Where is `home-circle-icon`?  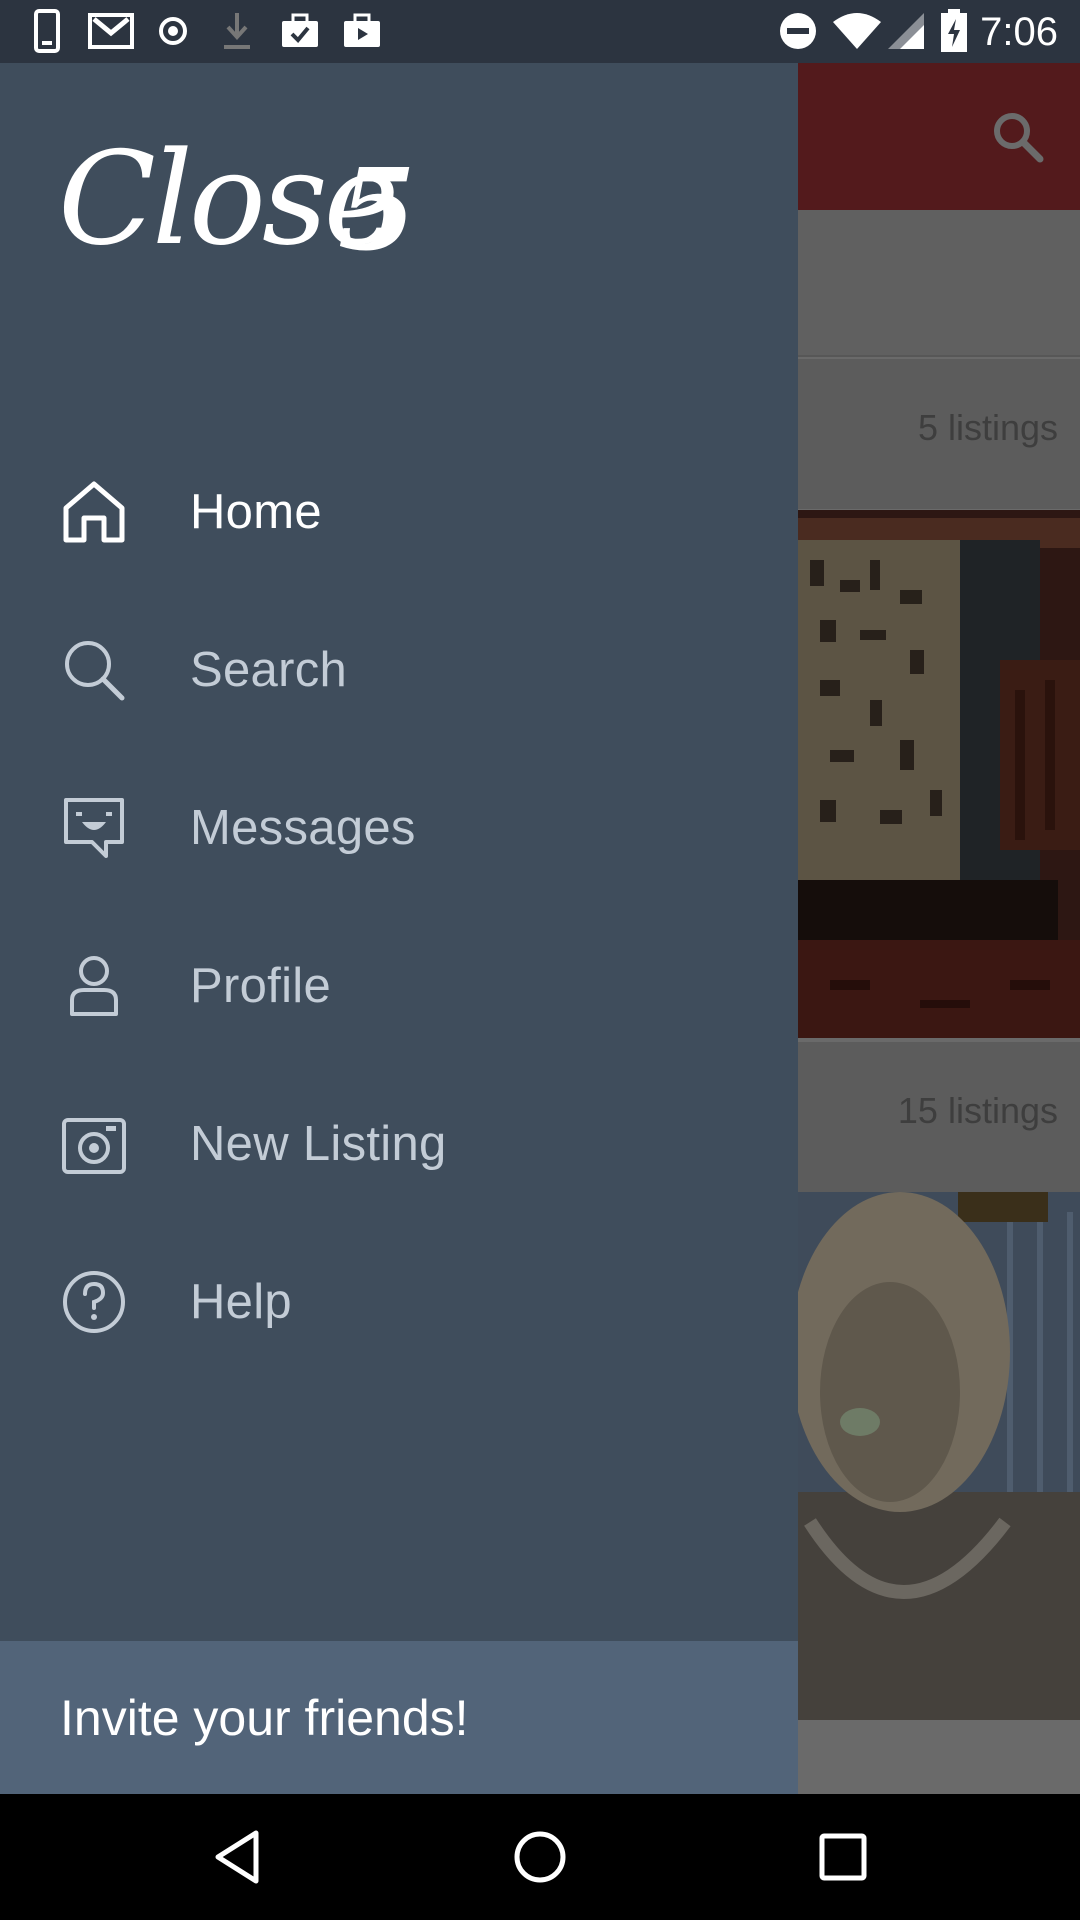
home-circle-icon is located at coordinates (540, 1857).